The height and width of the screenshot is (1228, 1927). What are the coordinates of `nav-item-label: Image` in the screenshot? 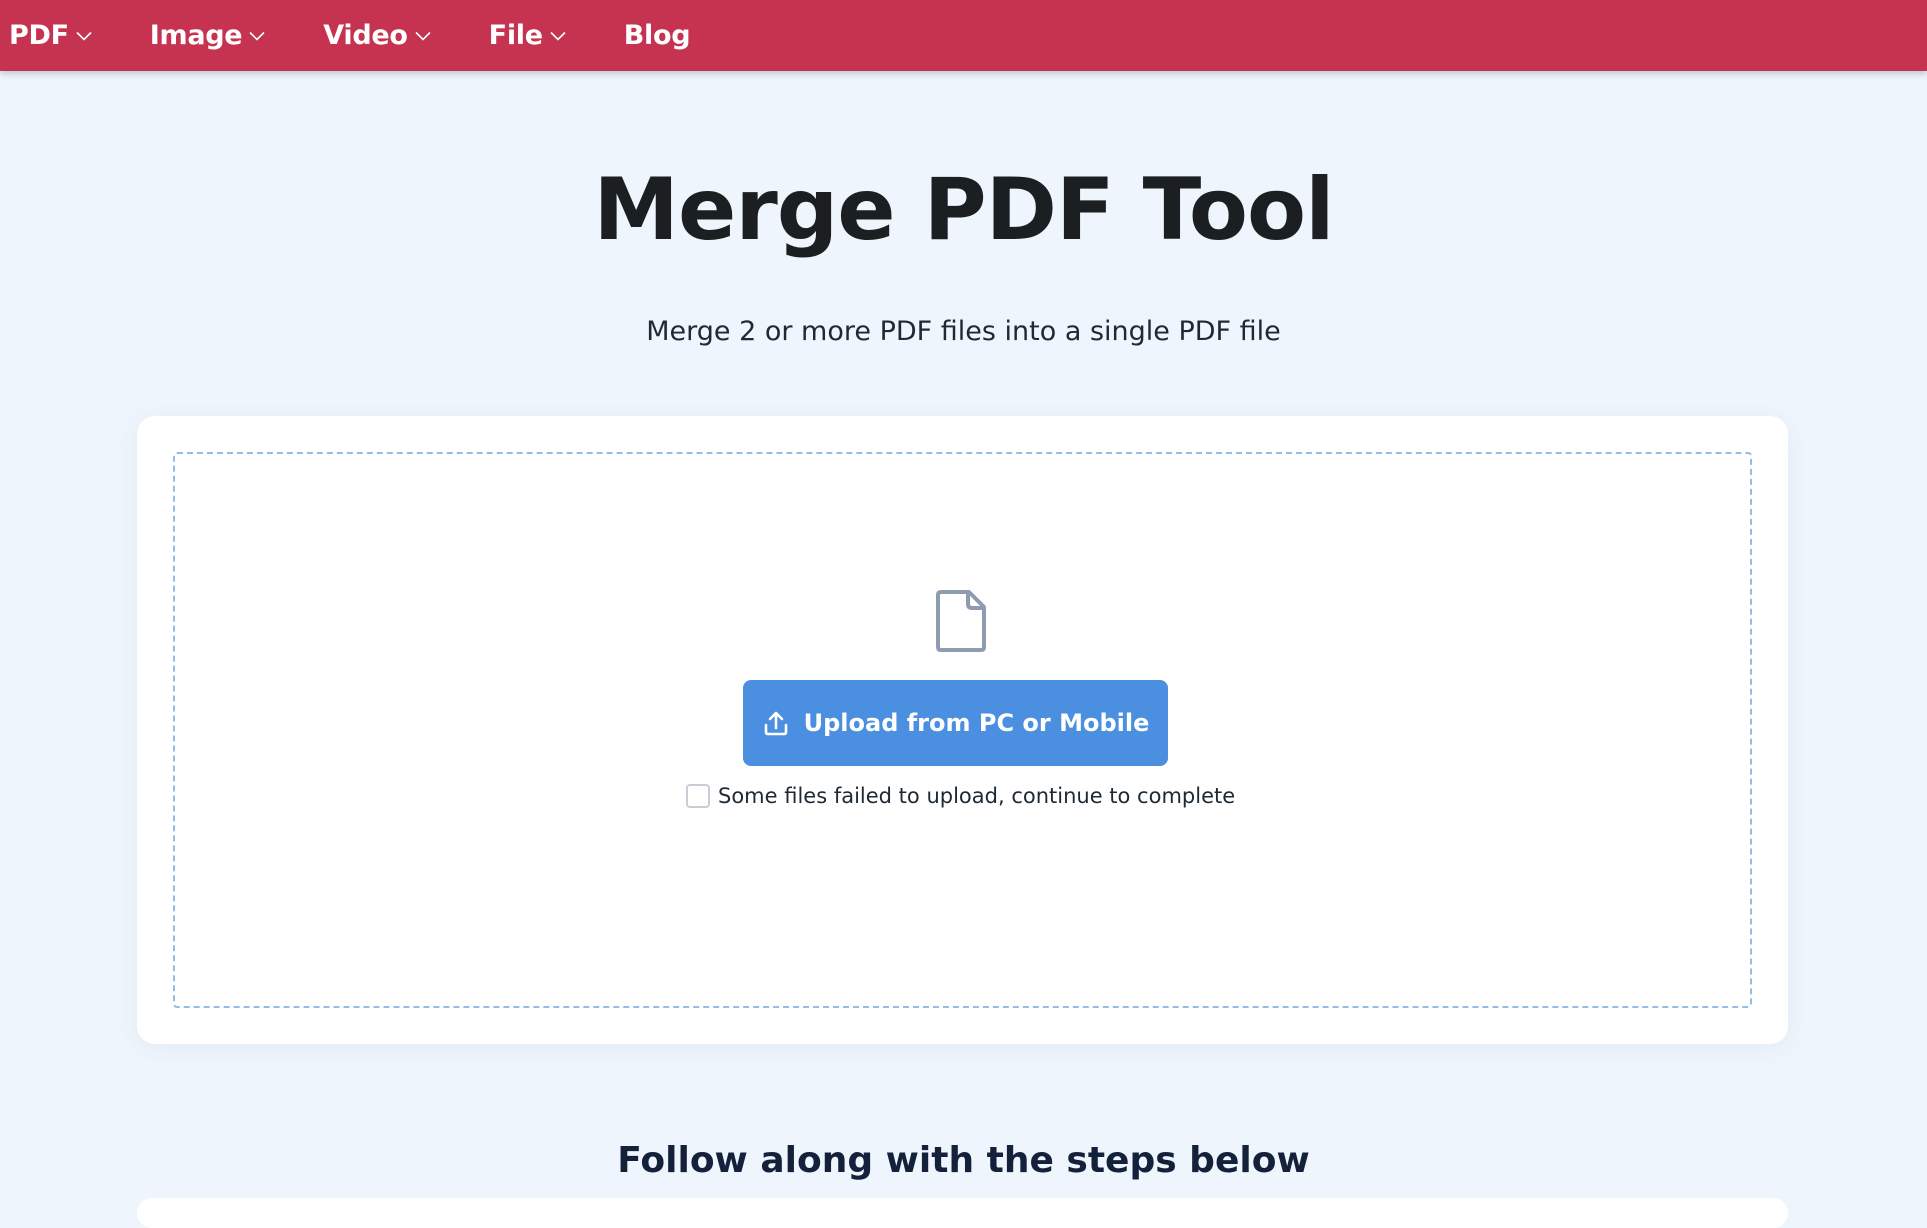 It's located at (196, 35).